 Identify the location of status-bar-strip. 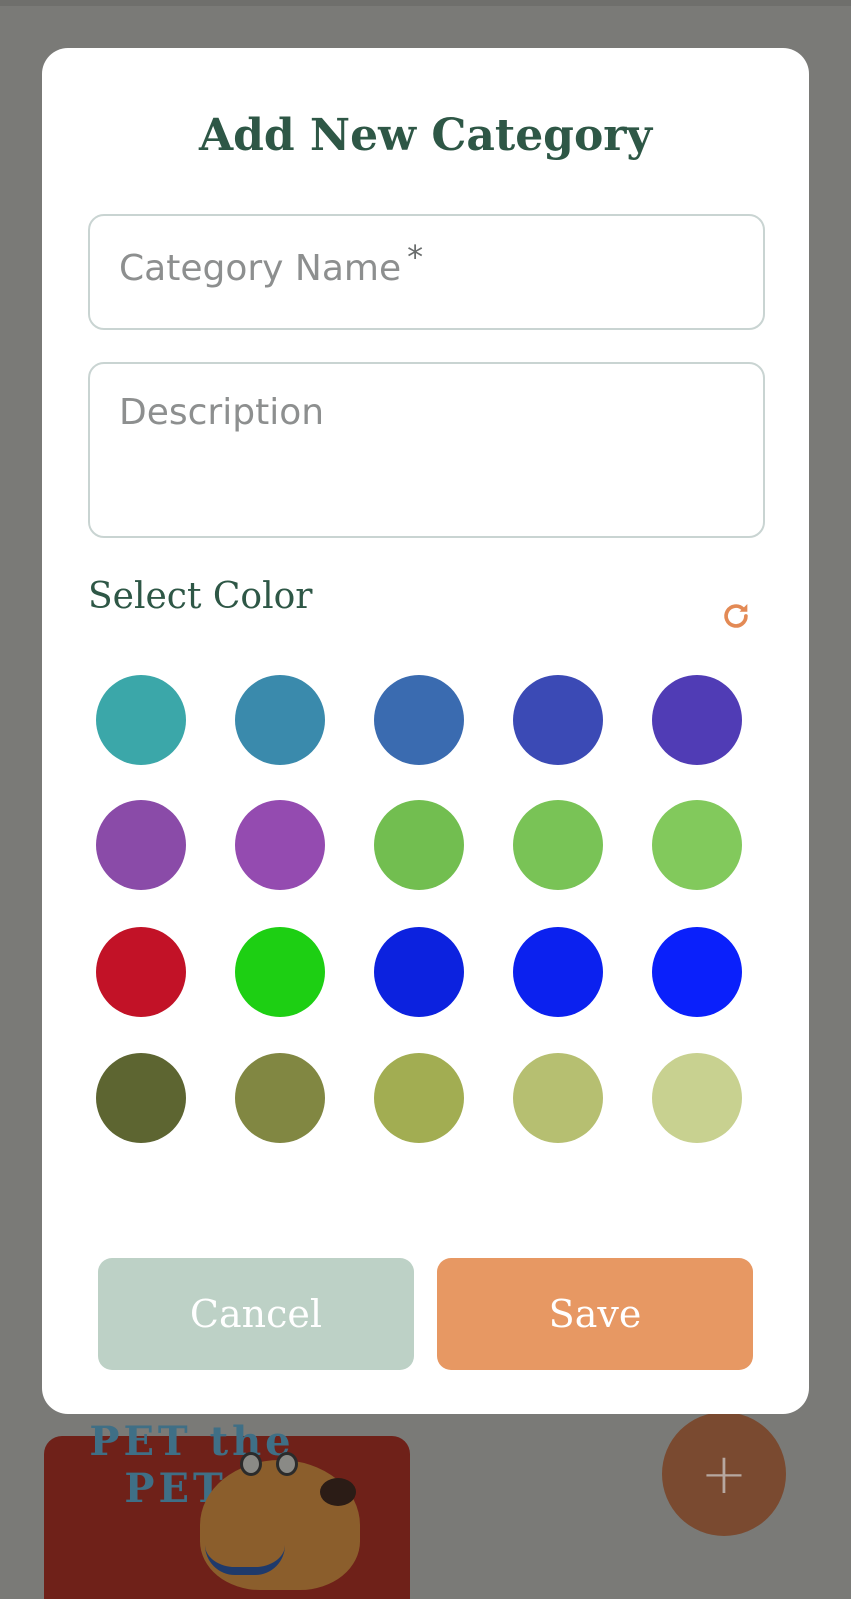
(425, 3).